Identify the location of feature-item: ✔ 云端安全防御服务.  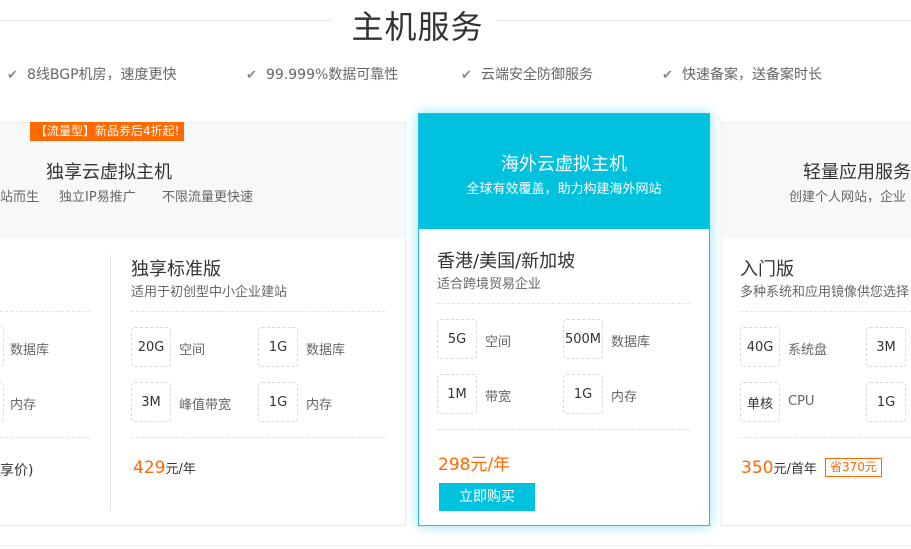
(527, 74).